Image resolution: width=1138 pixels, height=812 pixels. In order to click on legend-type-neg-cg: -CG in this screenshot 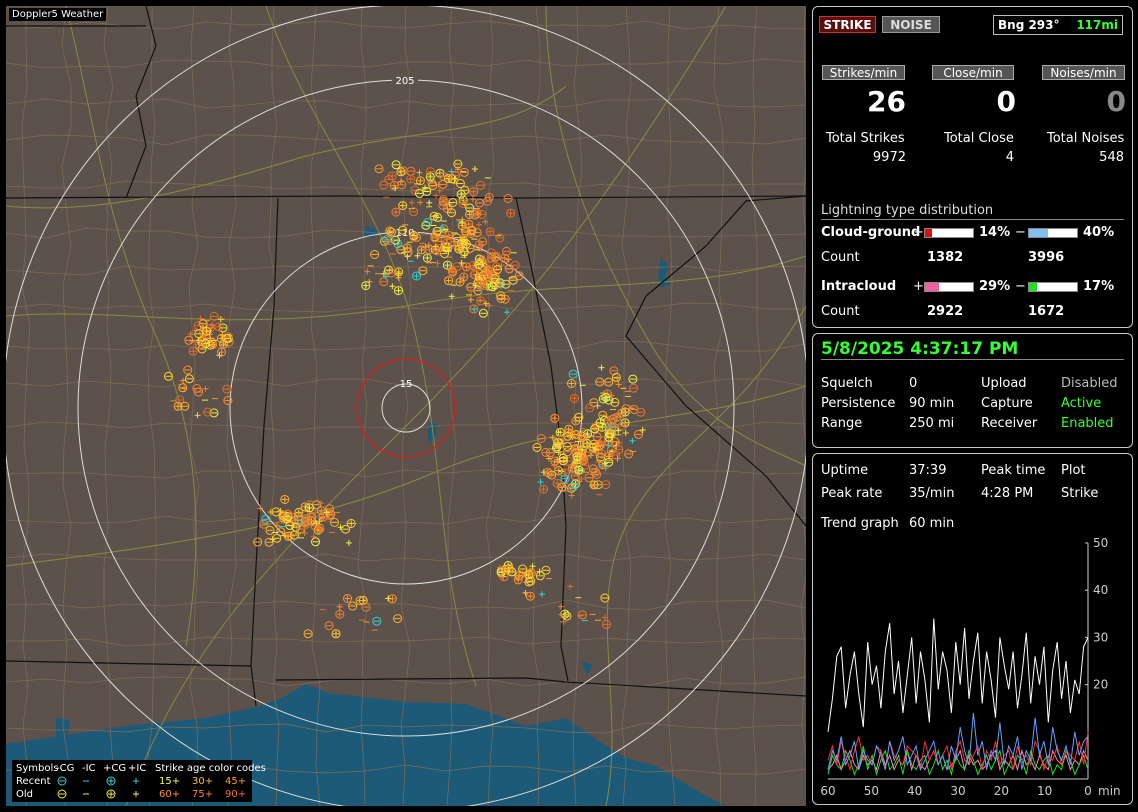, I will do `click(65, 768)`.